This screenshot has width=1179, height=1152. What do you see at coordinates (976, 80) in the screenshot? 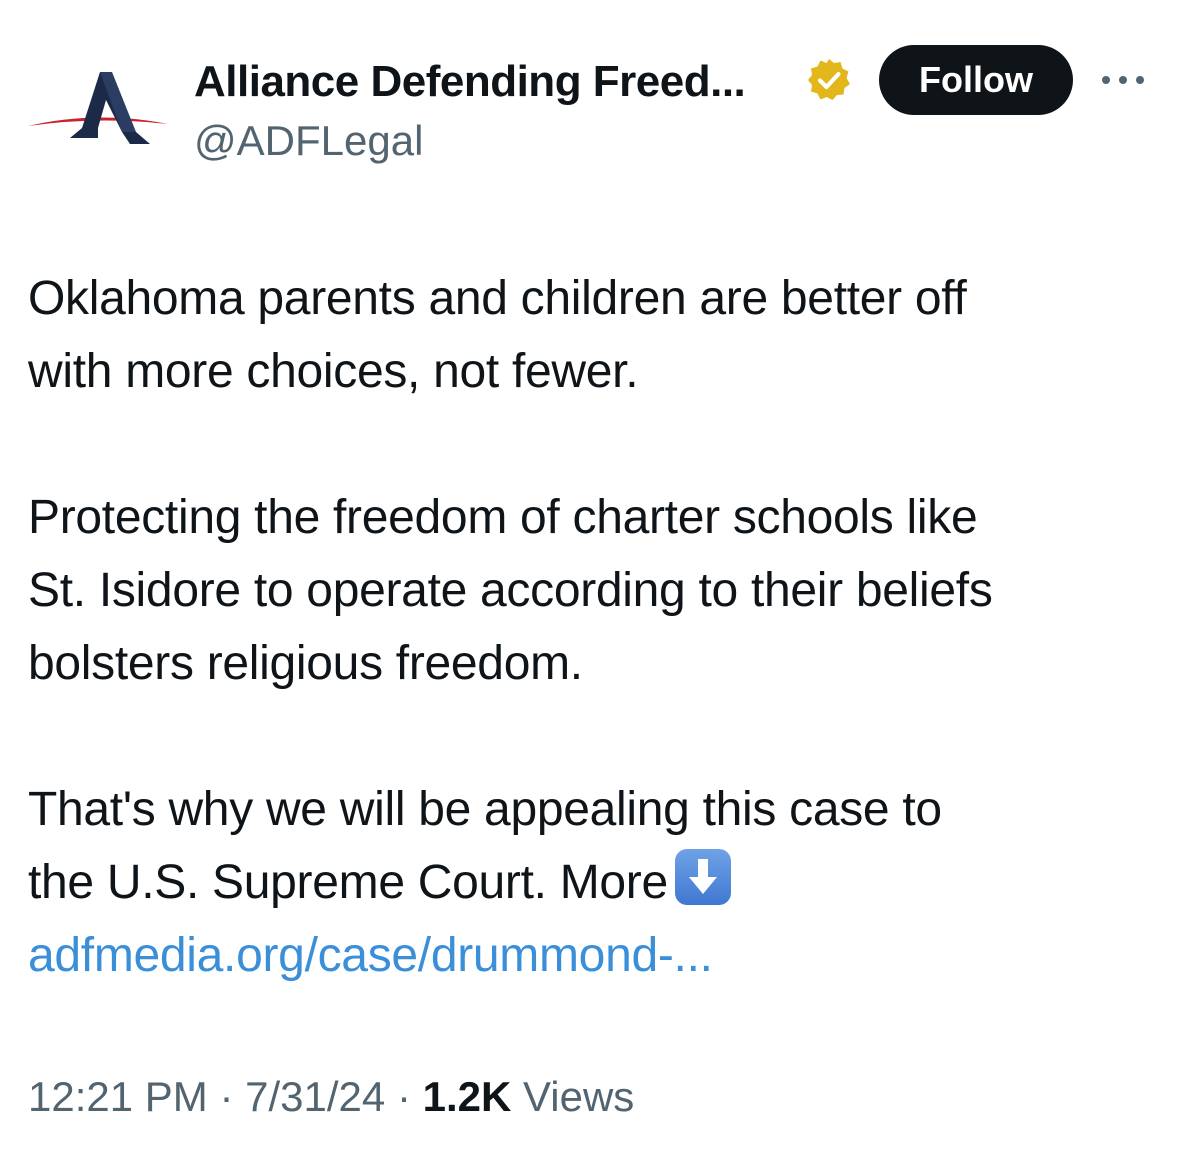
I see `follow-button: Follow` at bounding box center [976, 80].